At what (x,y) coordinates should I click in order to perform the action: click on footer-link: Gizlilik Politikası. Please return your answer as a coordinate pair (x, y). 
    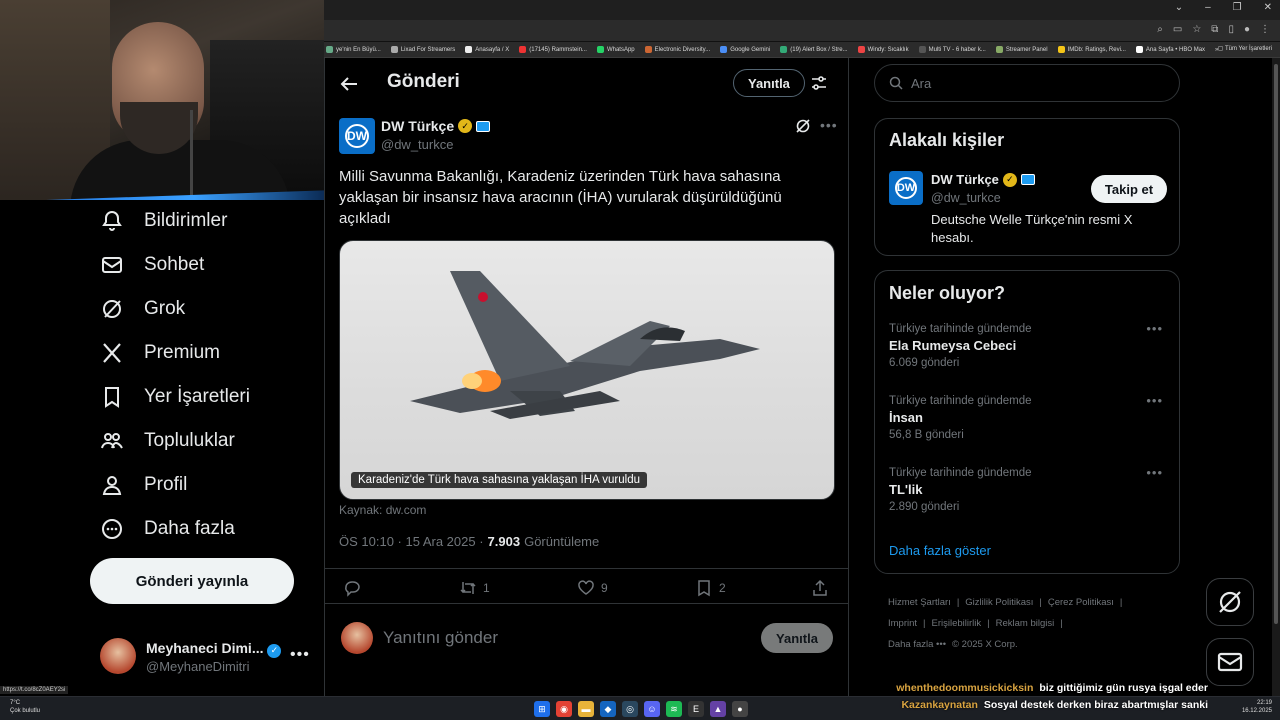
    Looking at the image, I should click on (999, 602).